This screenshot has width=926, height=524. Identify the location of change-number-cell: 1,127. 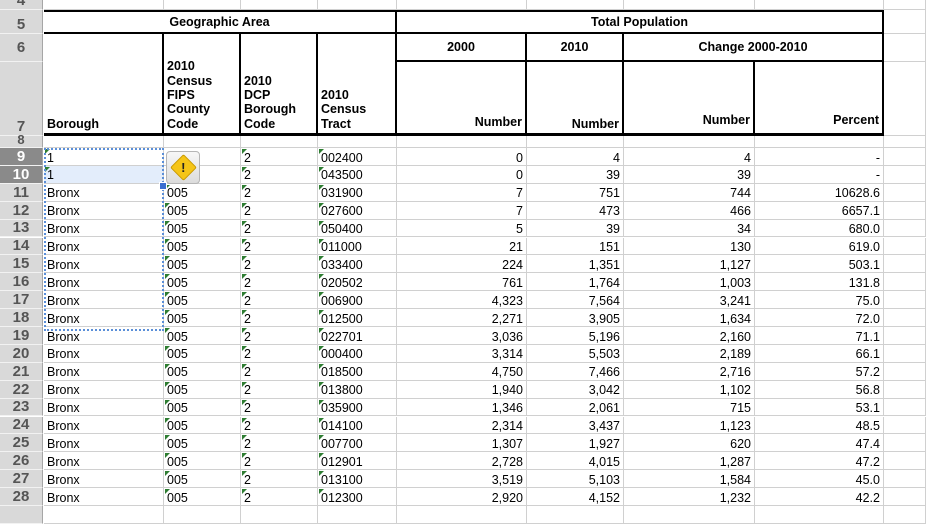
(689, 264).